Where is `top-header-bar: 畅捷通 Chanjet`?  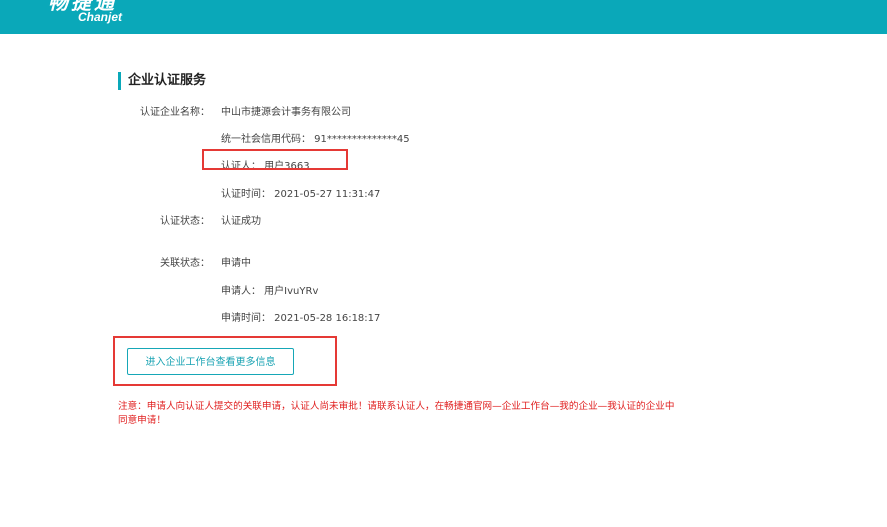 top-header-bar: 畅捷通 Chanjet is located at coordinates (443, 17).